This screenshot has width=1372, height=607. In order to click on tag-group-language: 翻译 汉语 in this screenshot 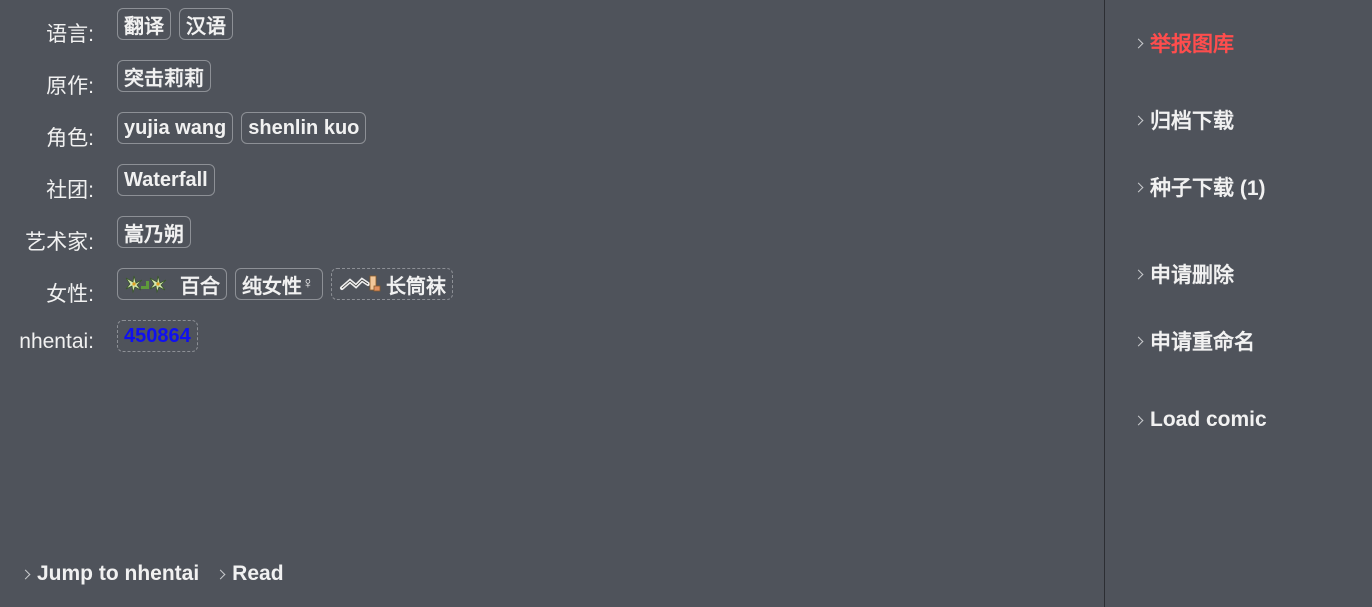, I will do `click(175, 24)`.